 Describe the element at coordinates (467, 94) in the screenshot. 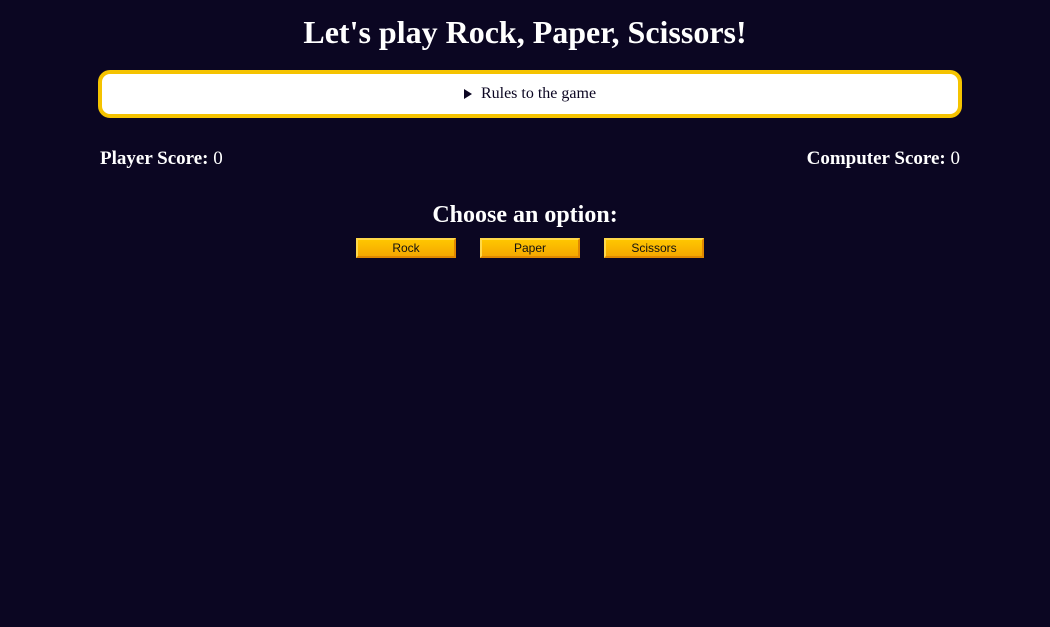

I see `disclosure-triangle-icon` at that location.